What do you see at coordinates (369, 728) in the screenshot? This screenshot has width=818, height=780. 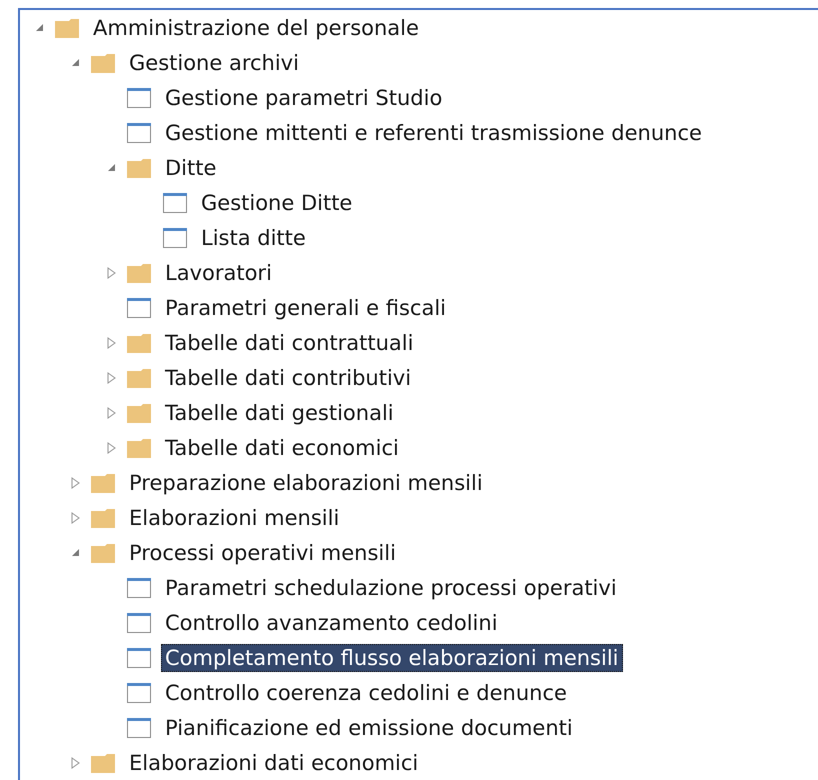 I see `tree-item: Pianificazione ed emissione documenti` at bounding box center [369, 728].